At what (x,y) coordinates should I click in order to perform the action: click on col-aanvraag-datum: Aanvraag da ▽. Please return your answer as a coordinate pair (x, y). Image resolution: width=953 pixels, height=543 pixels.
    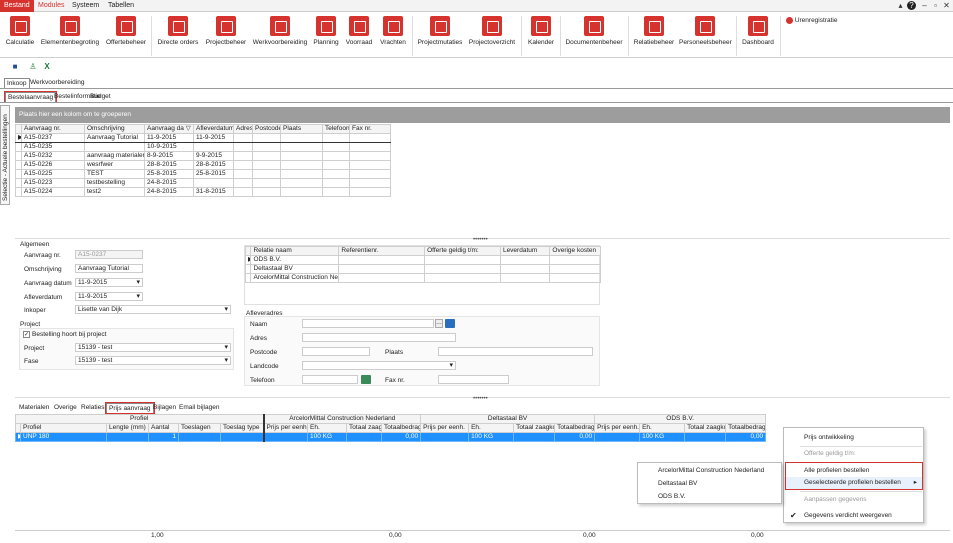
    Looking at the image, I should click on (169, 129).